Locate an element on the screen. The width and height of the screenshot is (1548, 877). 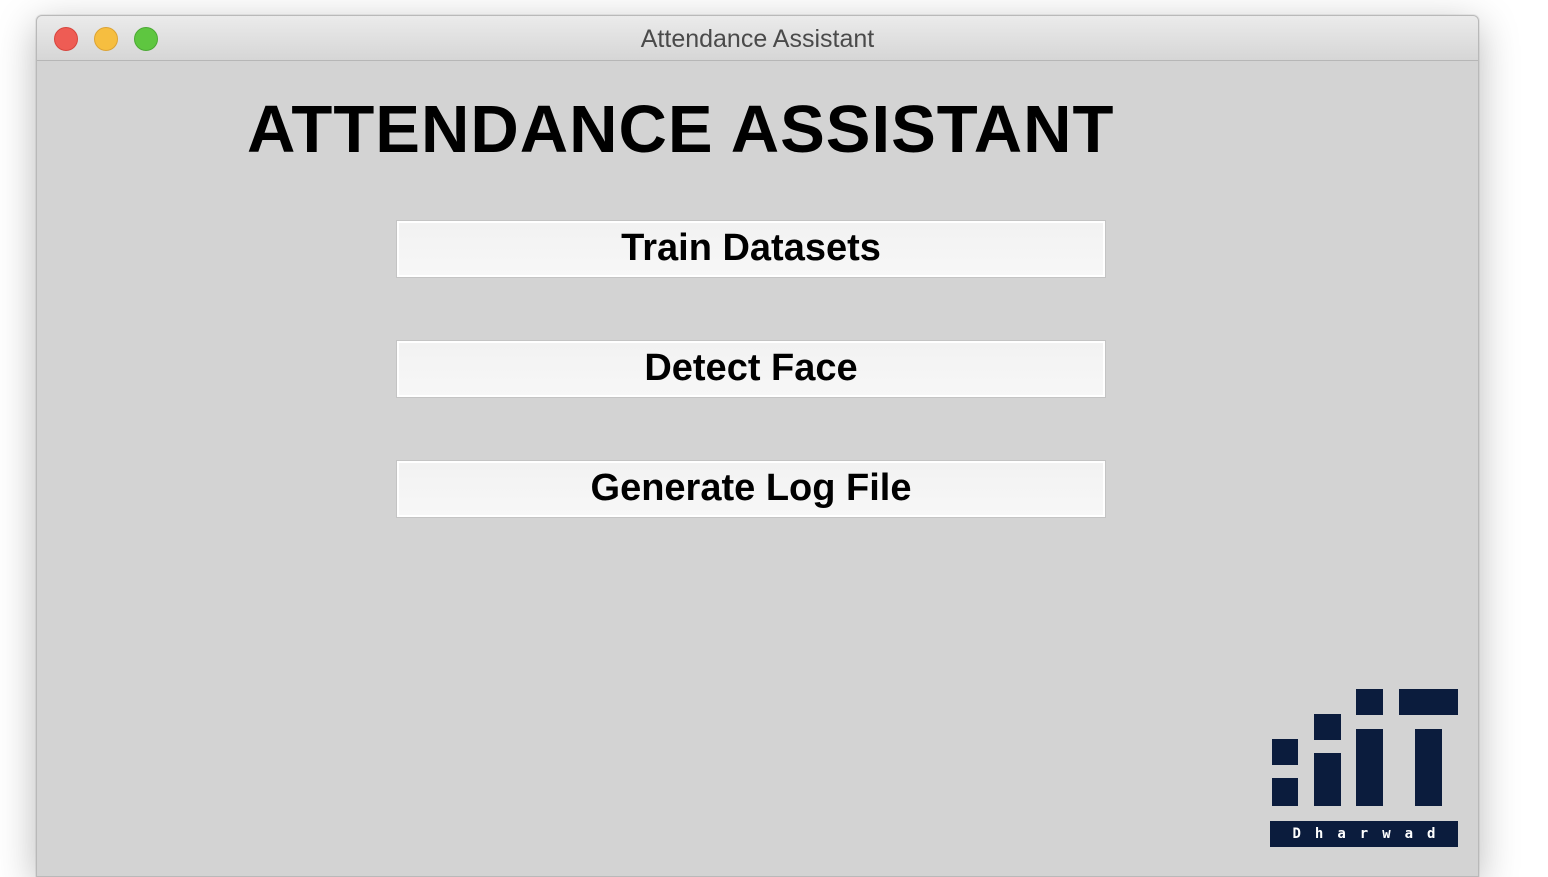
iit-dharwad-logo: Dharwad is located at coordinates (1365, 771).